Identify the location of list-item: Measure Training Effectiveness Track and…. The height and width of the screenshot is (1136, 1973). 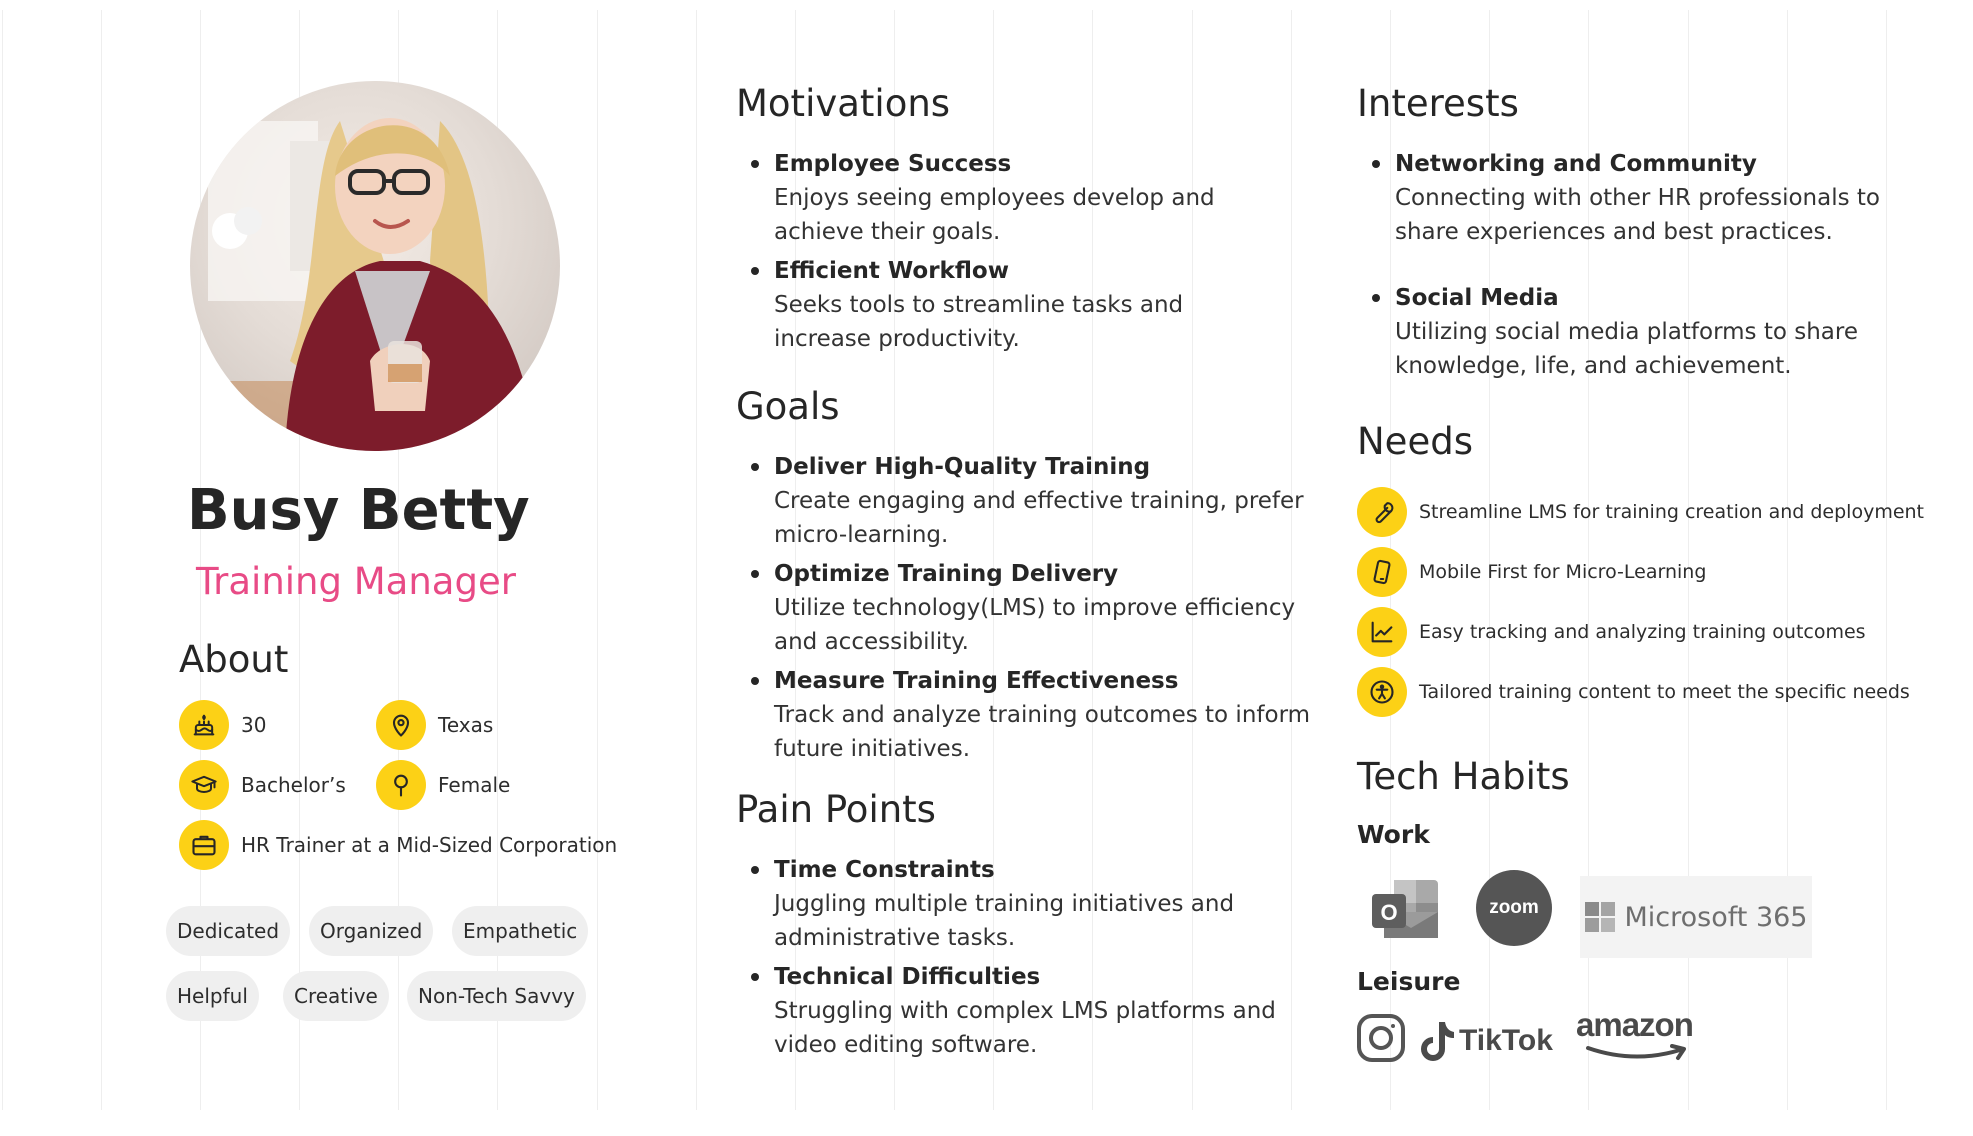
(1023, 715).